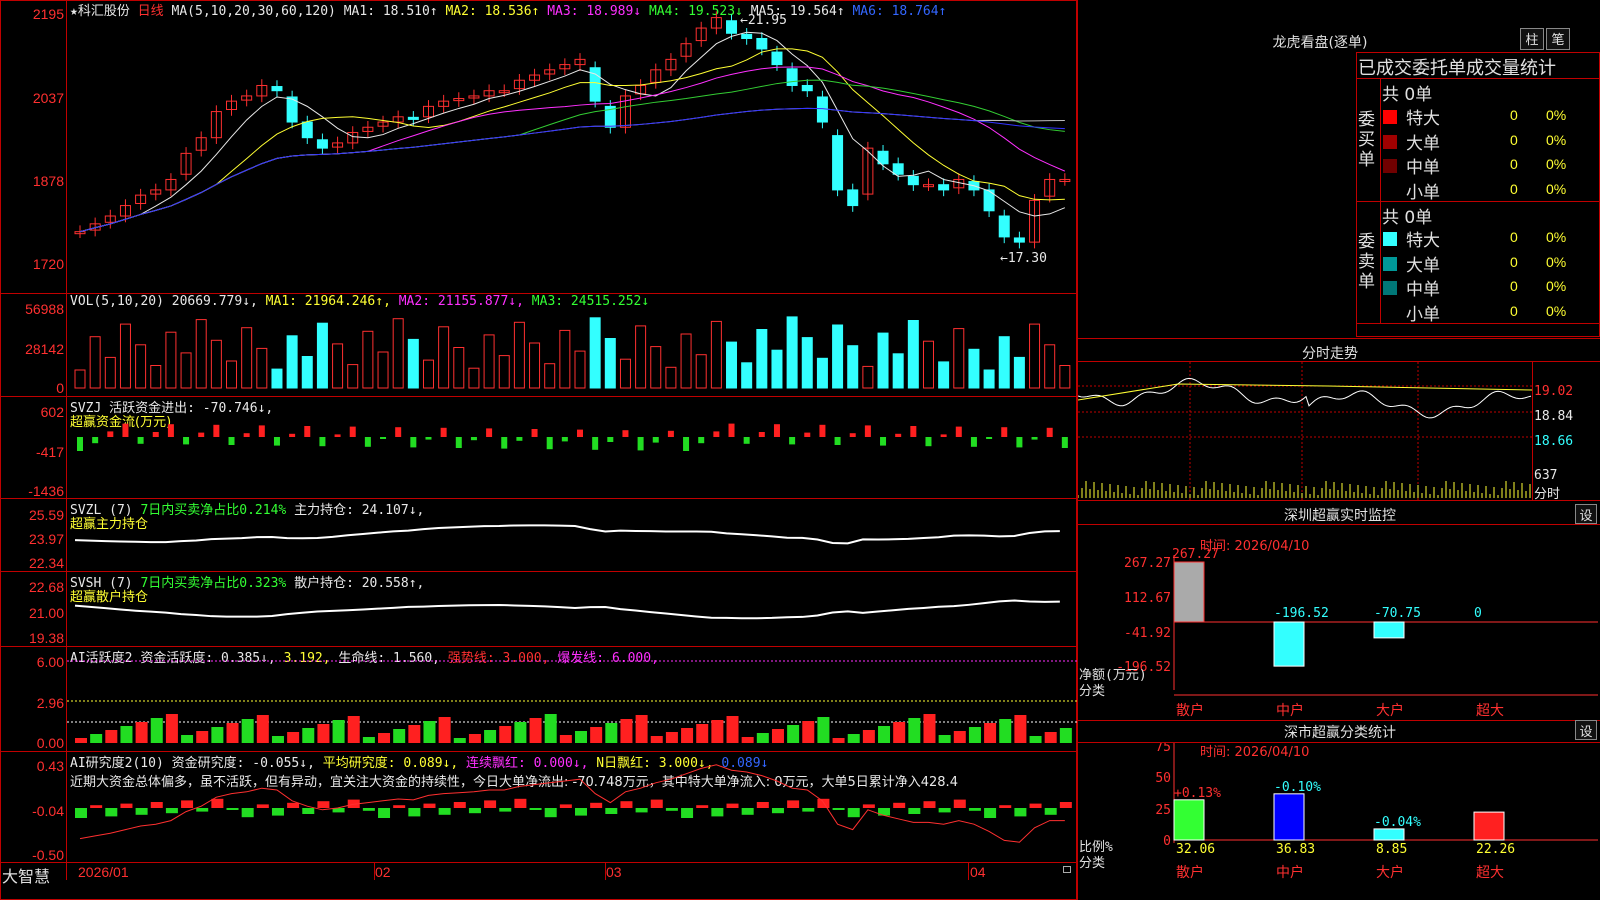 This screenshot has height=900, width=1600. What do you see at coordinates (572, 140) in the screenshot?
I see `ma-line` at bounding box center [572, 140].